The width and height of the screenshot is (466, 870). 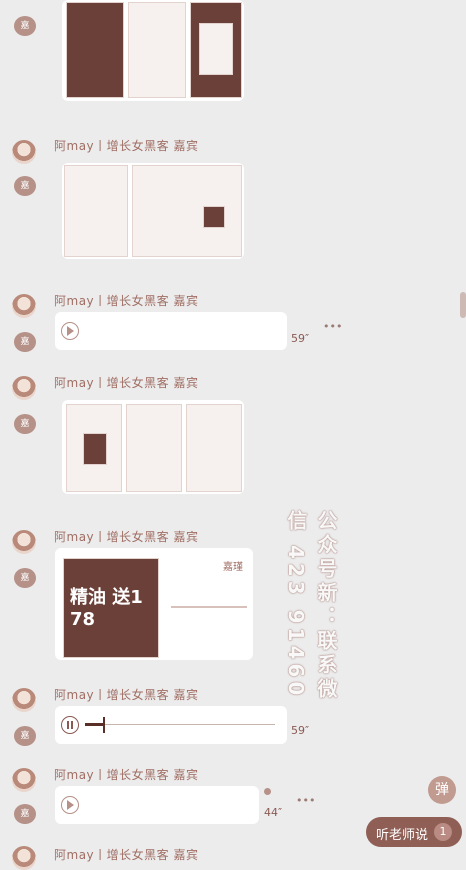 What do you see at coordinates (233, 567) in the screenshot?
I see `promo-brand: 嘉瑾` at bounding box center [233, 567].